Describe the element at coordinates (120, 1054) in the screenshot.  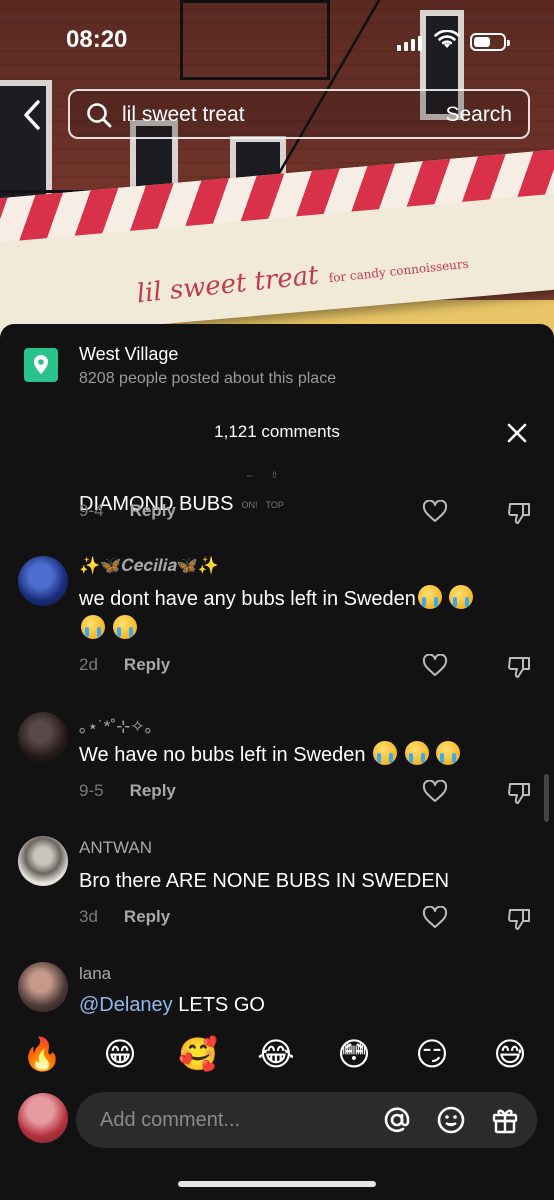
I see `quick-emoji: 😁` at that location.